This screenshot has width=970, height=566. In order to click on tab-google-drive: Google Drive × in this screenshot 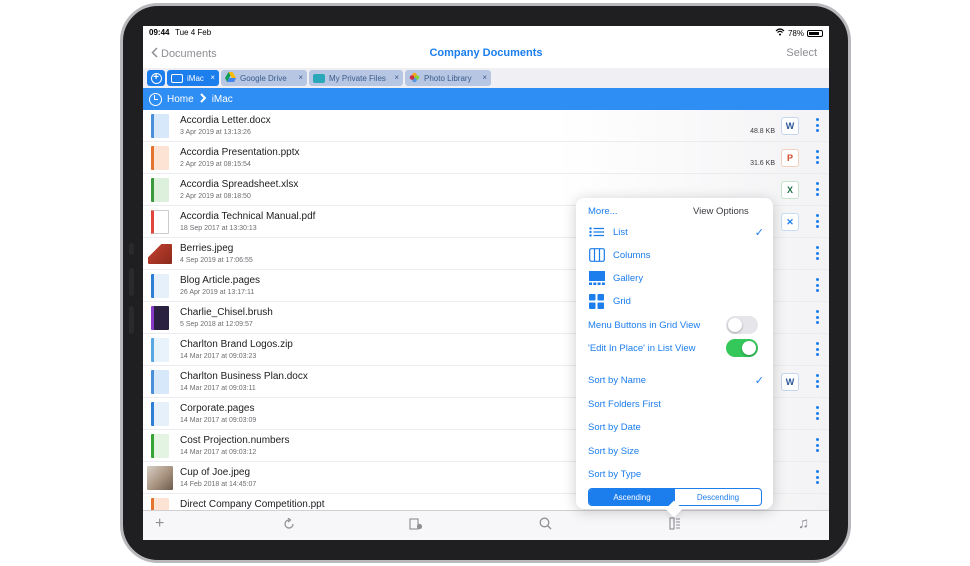, I will do `click(264, 78)`.